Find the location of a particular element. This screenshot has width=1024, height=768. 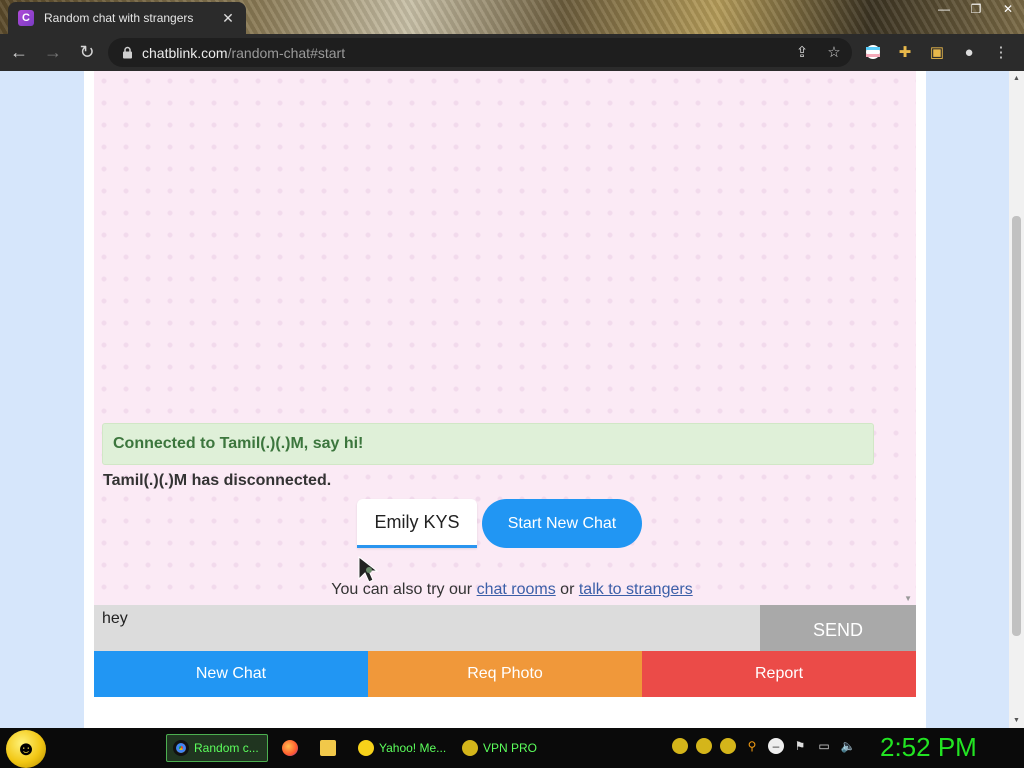

url-path: /random-chat#start is located at coordinates (286, 52).